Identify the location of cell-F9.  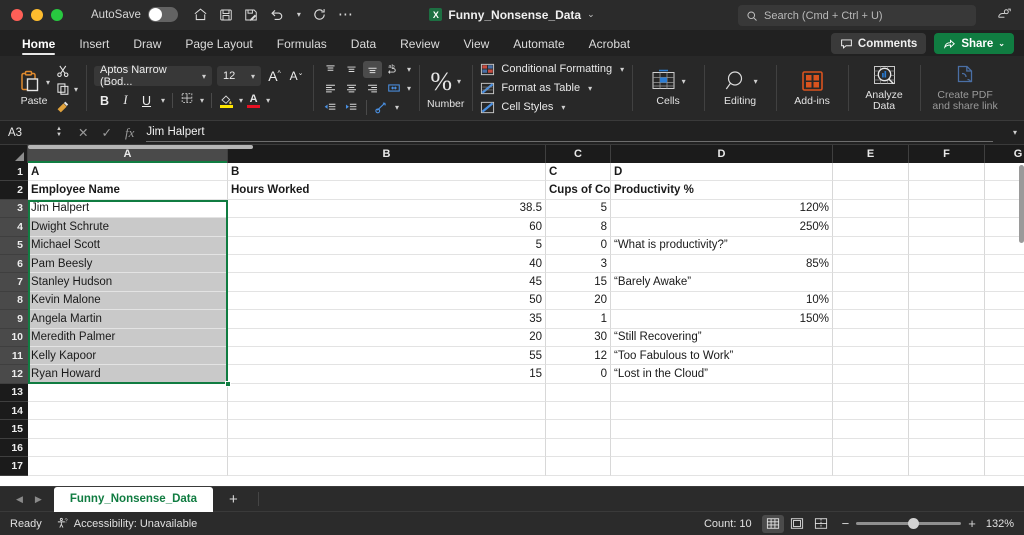
(947, 319).